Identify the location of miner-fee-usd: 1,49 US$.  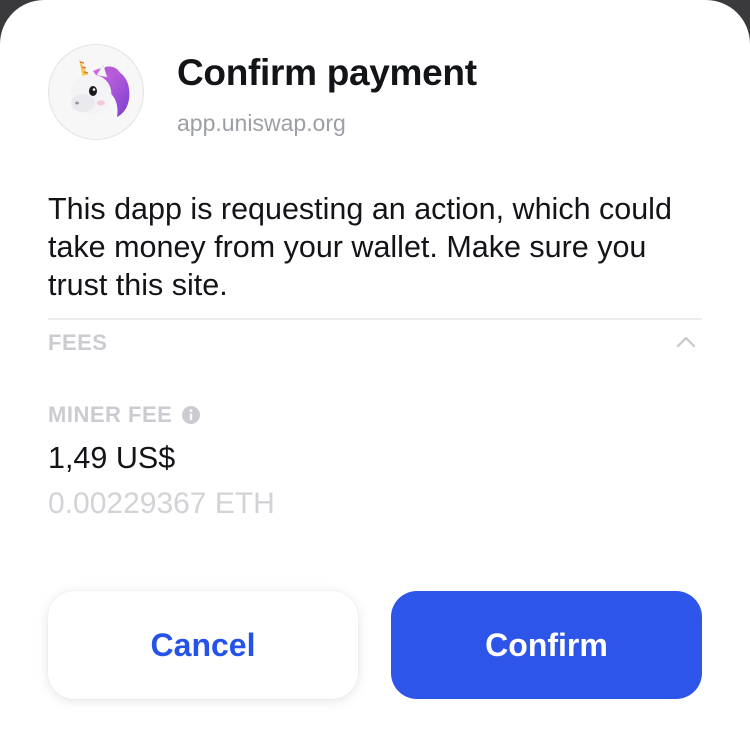
(112, 458).